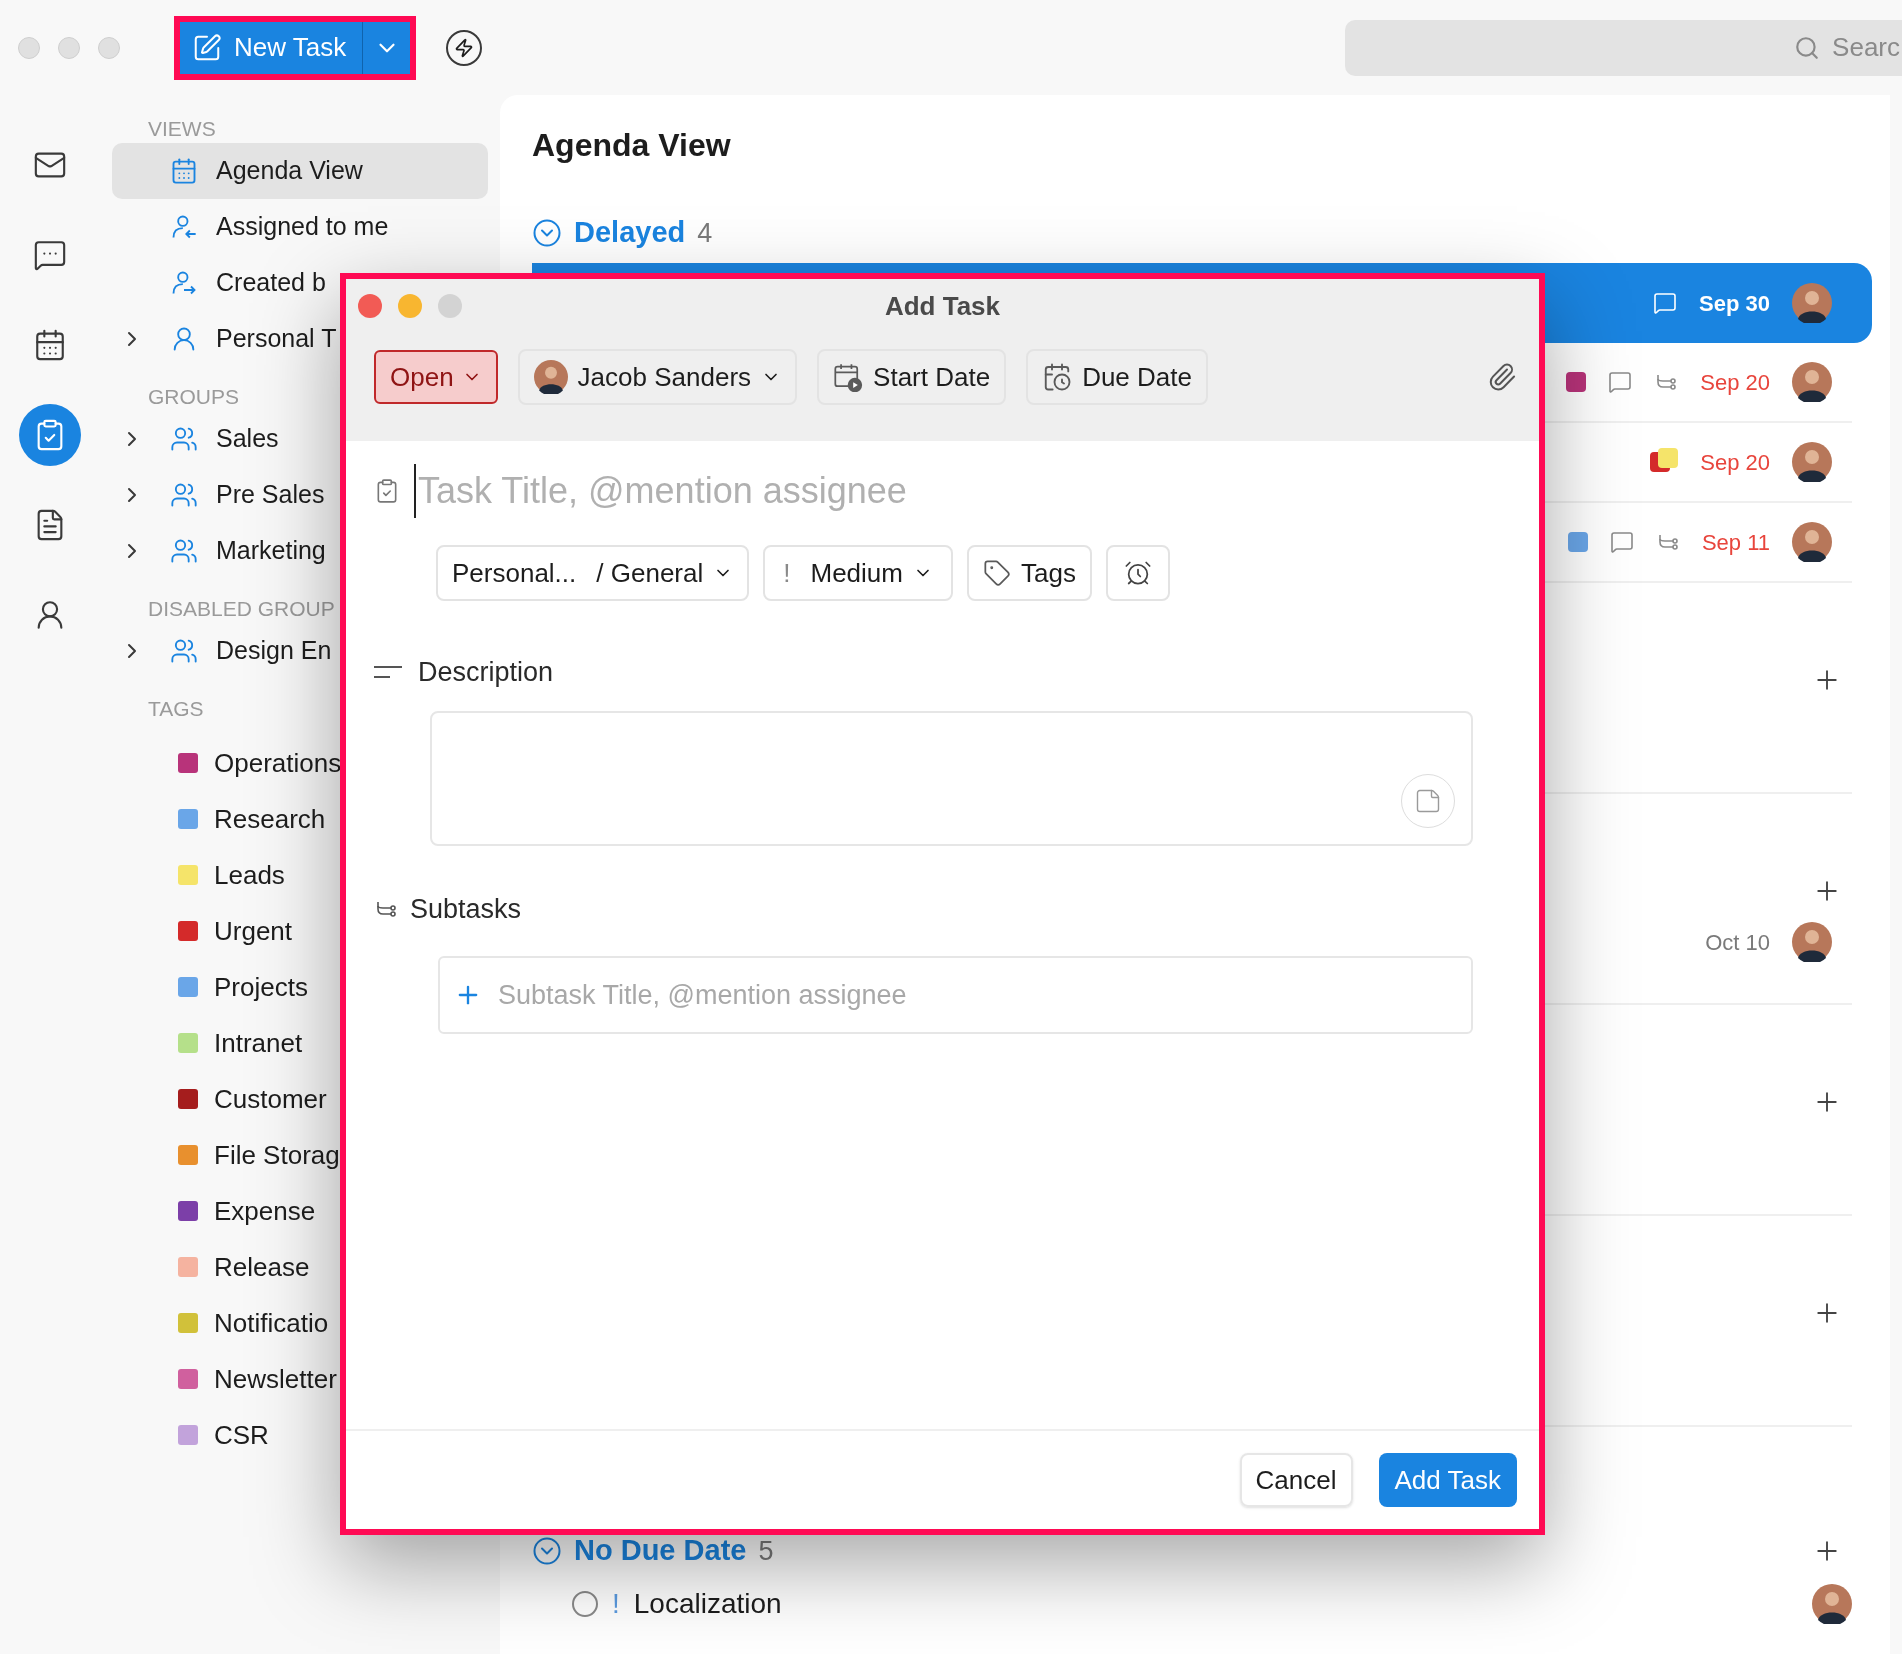 The image size is (1902, 1654). Describe the element at coordinates (766, 1551) in the screenshot. I see `group-count: 5` at that location.